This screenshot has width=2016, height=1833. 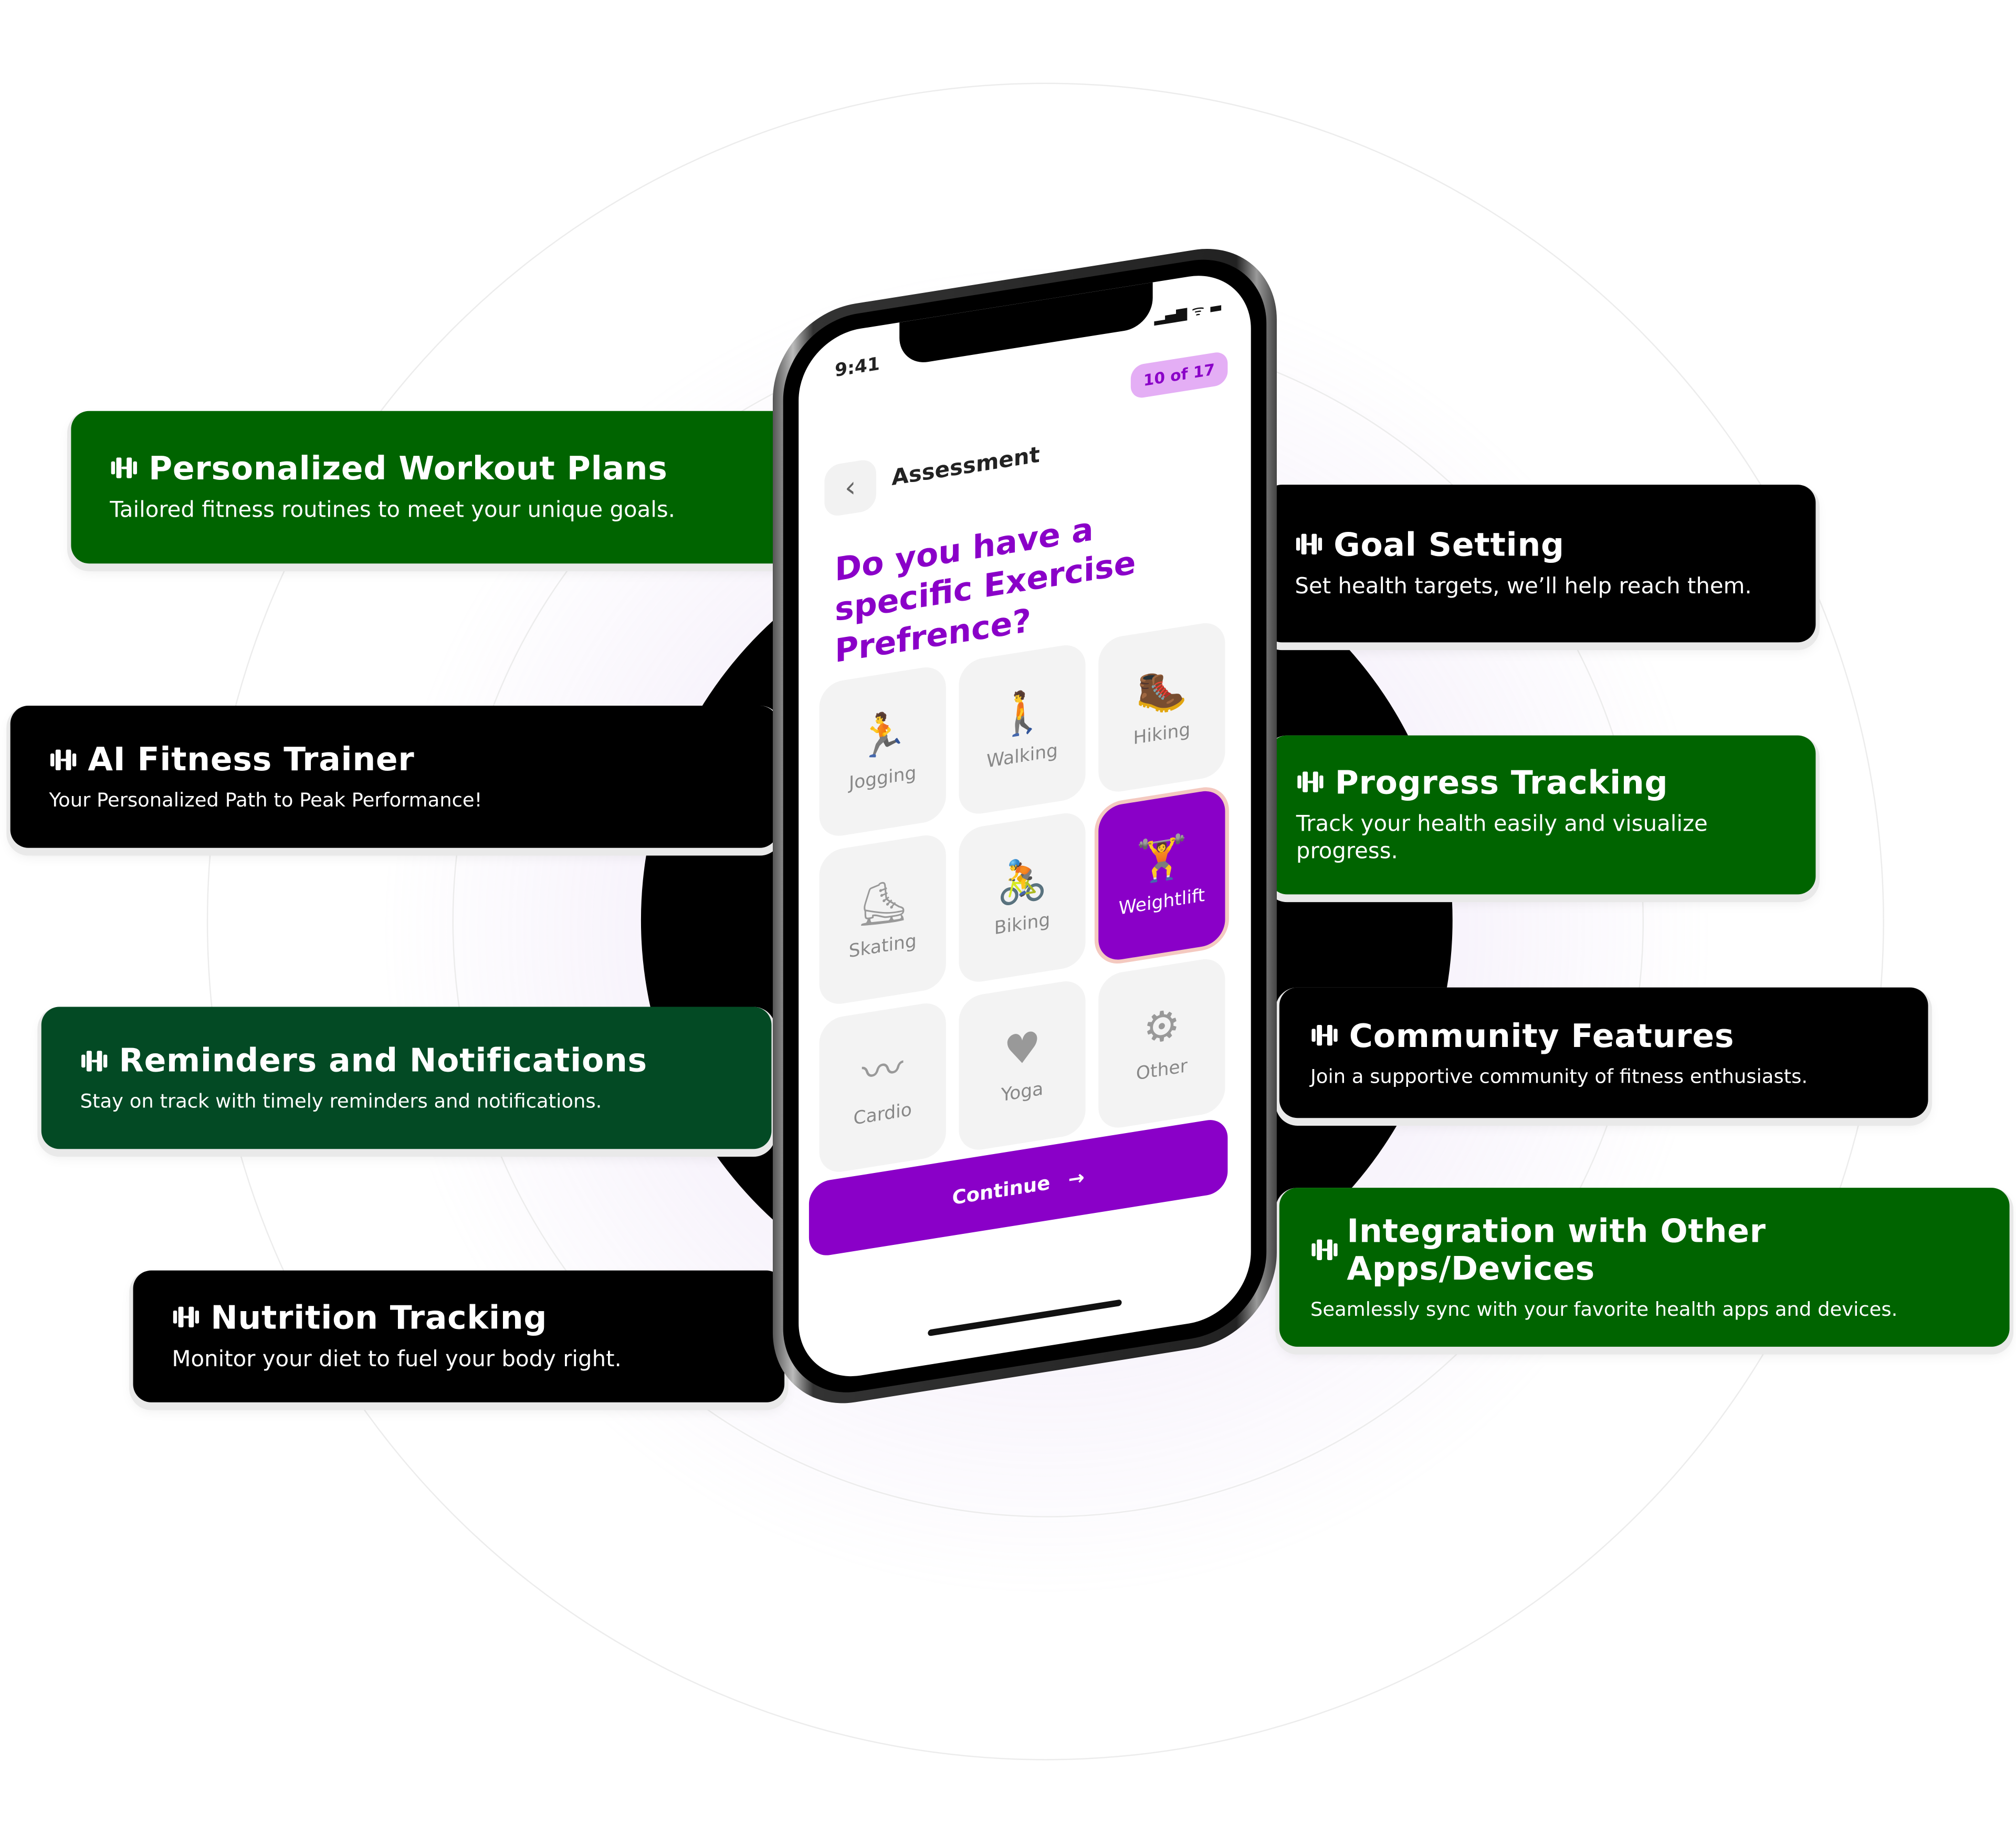 I want to click on feature-title: Progress Tracking, so click(x=1501, y=782).